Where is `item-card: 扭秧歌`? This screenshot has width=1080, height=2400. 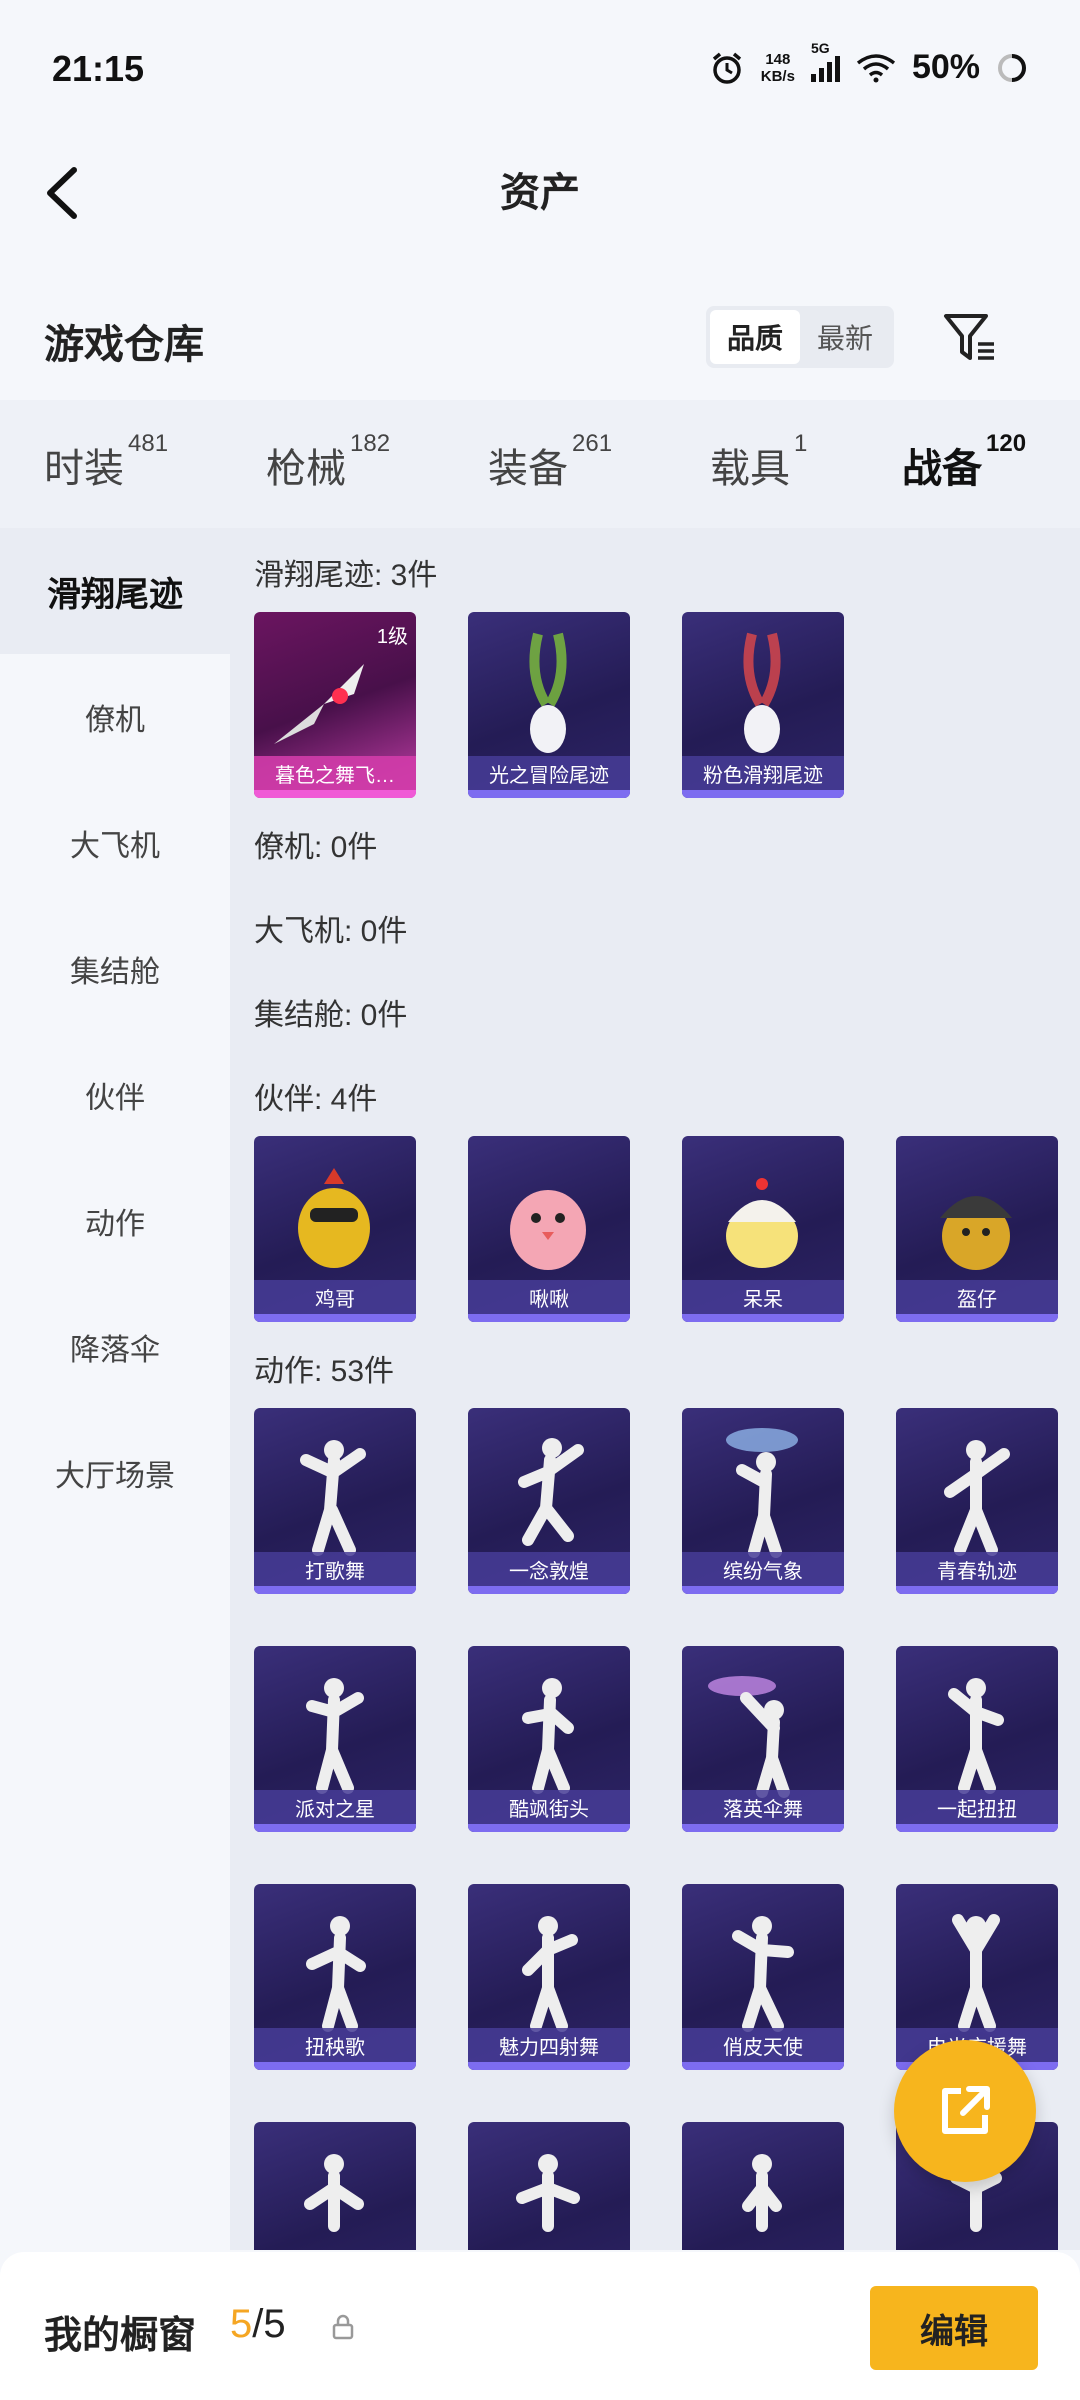 item-card: 扭秧歌 is located at coordinates (335, 1977).